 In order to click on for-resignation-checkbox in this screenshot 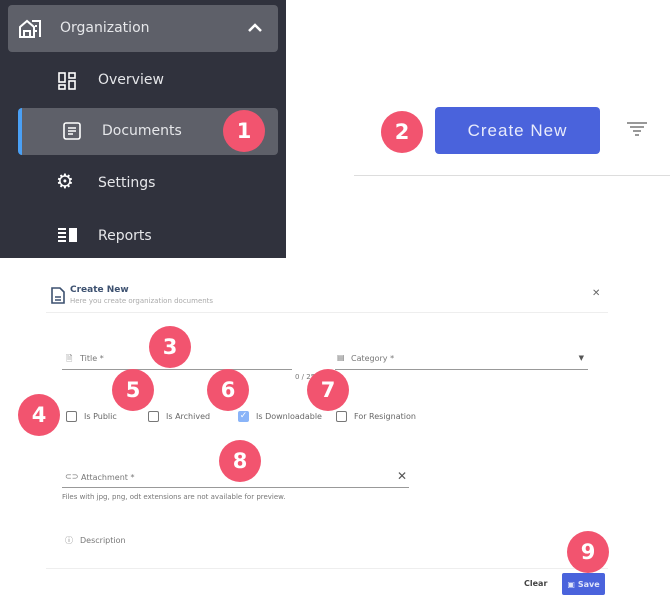, I will do `click(341, 416)`.